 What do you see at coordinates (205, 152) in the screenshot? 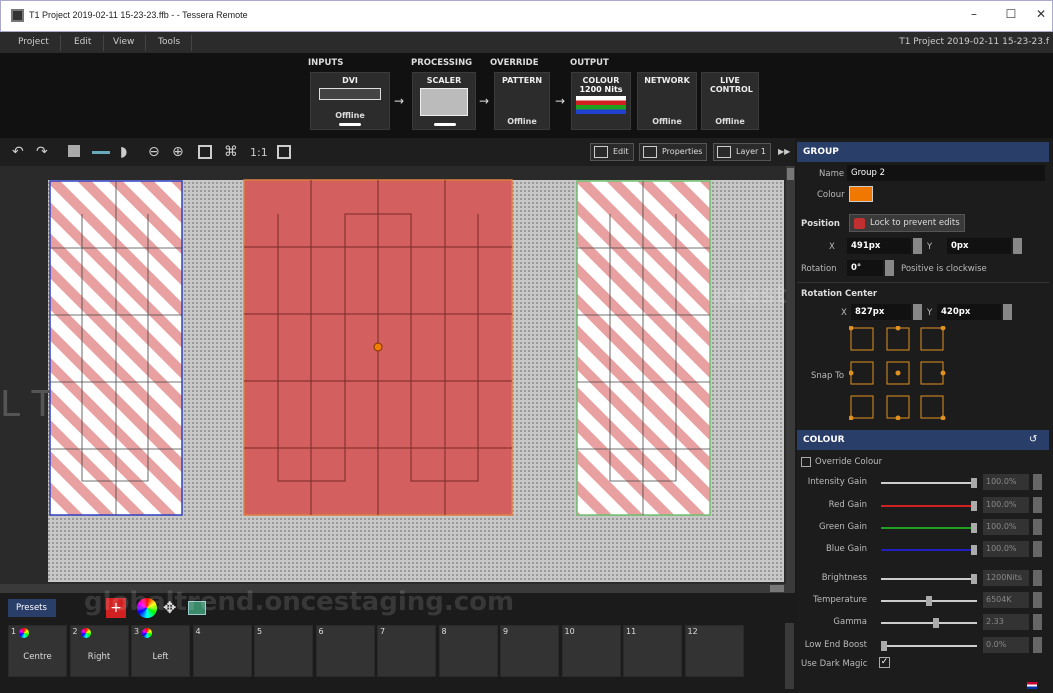
I see `fit-view-icon` at bounding box center [205, 152].